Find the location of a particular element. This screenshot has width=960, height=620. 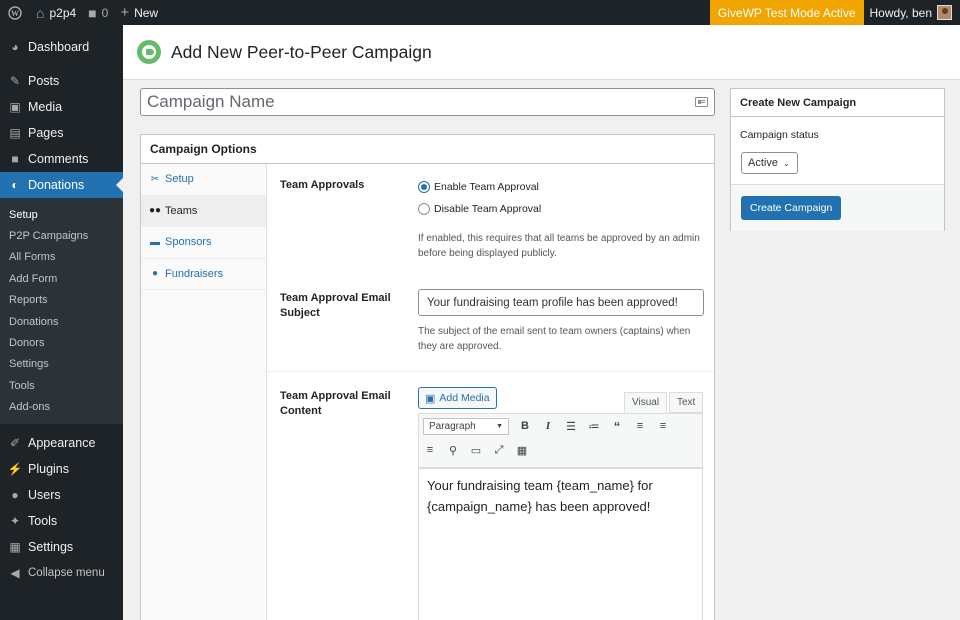

dashboard-icon: ◕ is located at coordinates (15, 47).